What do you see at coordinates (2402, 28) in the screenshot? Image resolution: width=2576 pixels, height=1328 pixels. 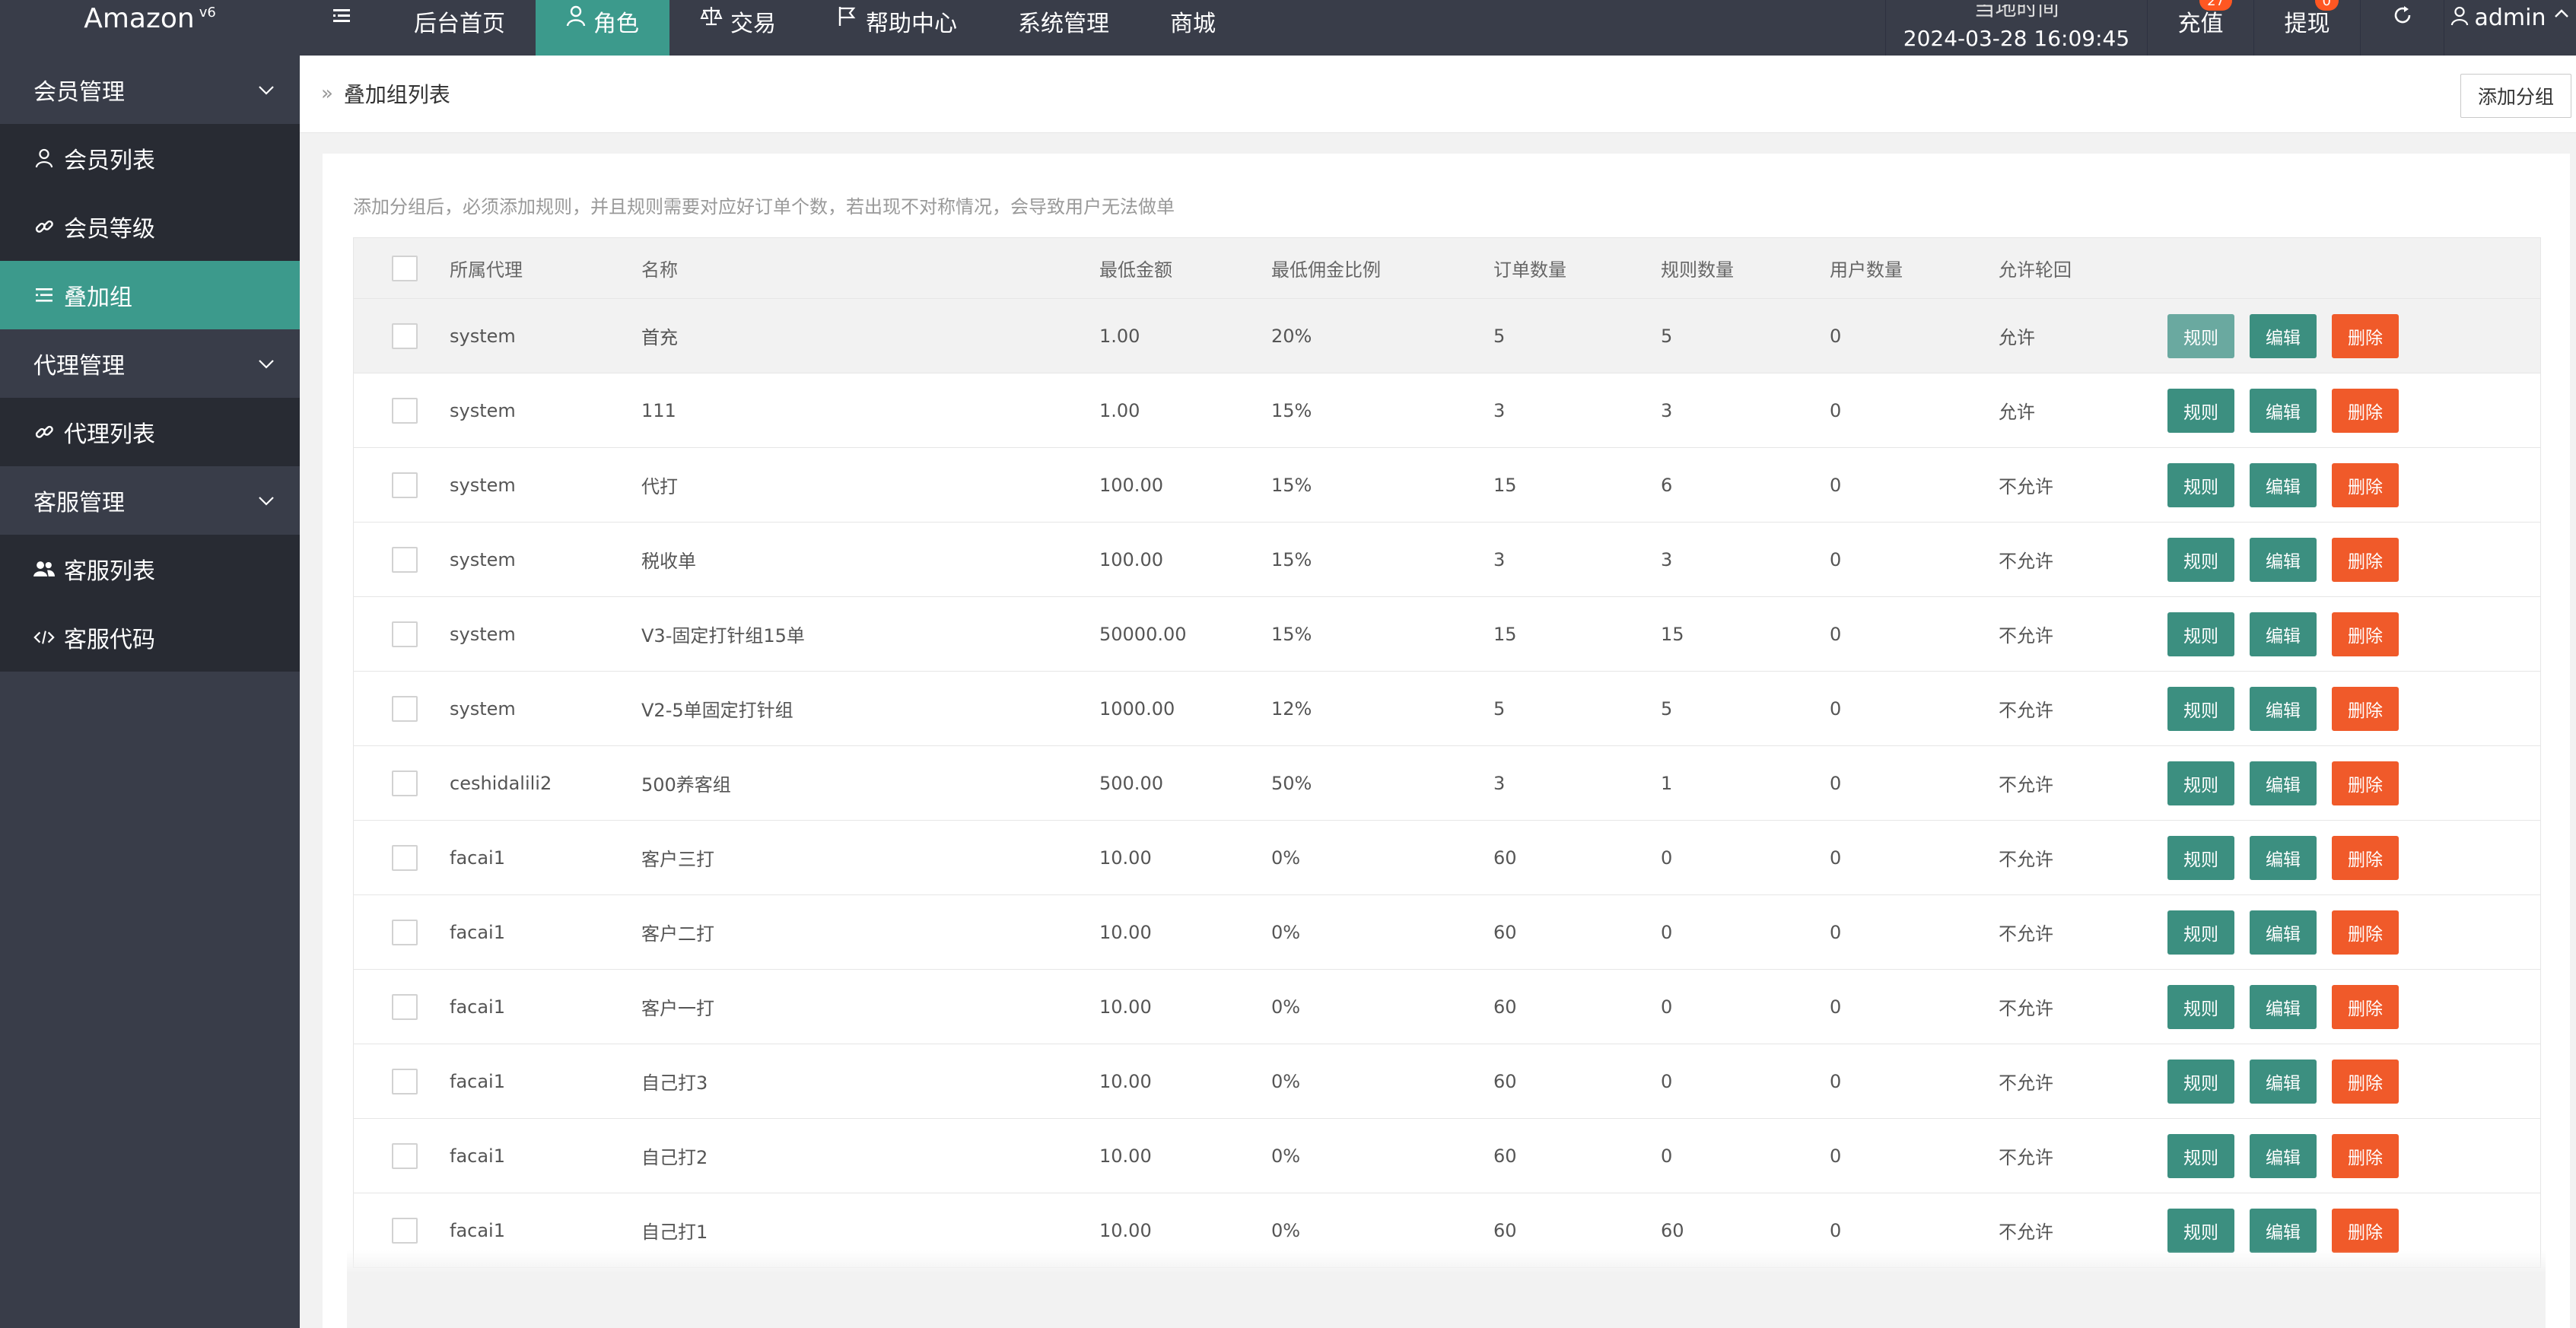 I see `refresh-button` at bounding box center [2402, 28].